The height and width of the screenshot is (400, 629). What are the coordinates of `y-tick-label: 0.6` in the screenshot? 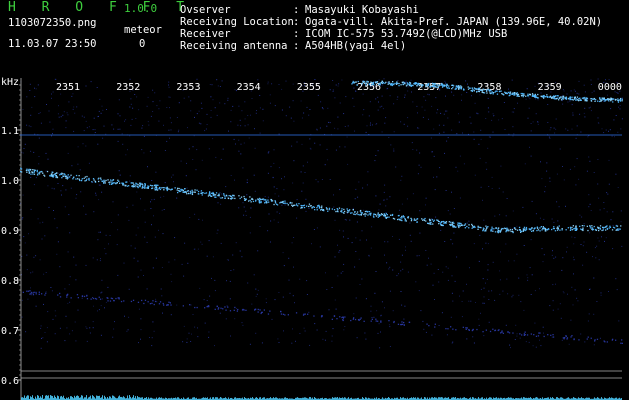 It's located at (10, 381).